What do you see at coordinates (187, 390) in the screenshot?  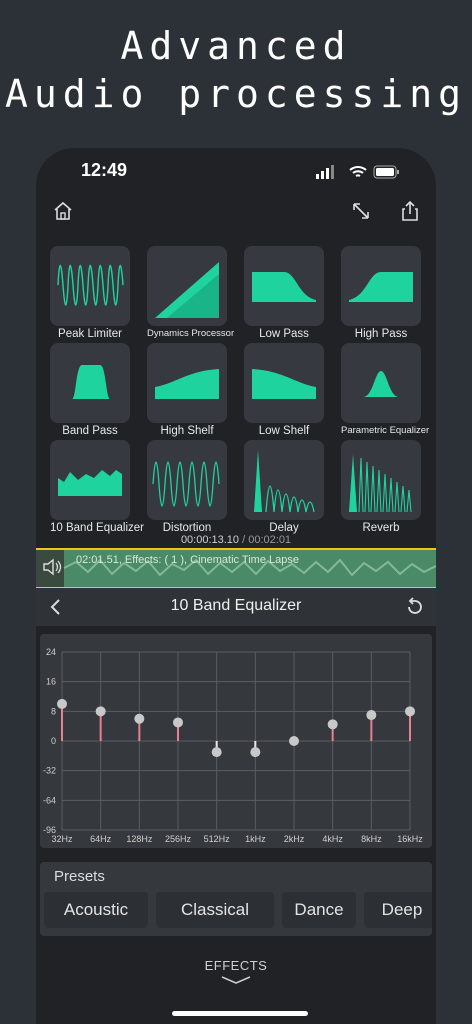 I see `effect-high-shelf: High Shelf` at bounding box center [187, 390].